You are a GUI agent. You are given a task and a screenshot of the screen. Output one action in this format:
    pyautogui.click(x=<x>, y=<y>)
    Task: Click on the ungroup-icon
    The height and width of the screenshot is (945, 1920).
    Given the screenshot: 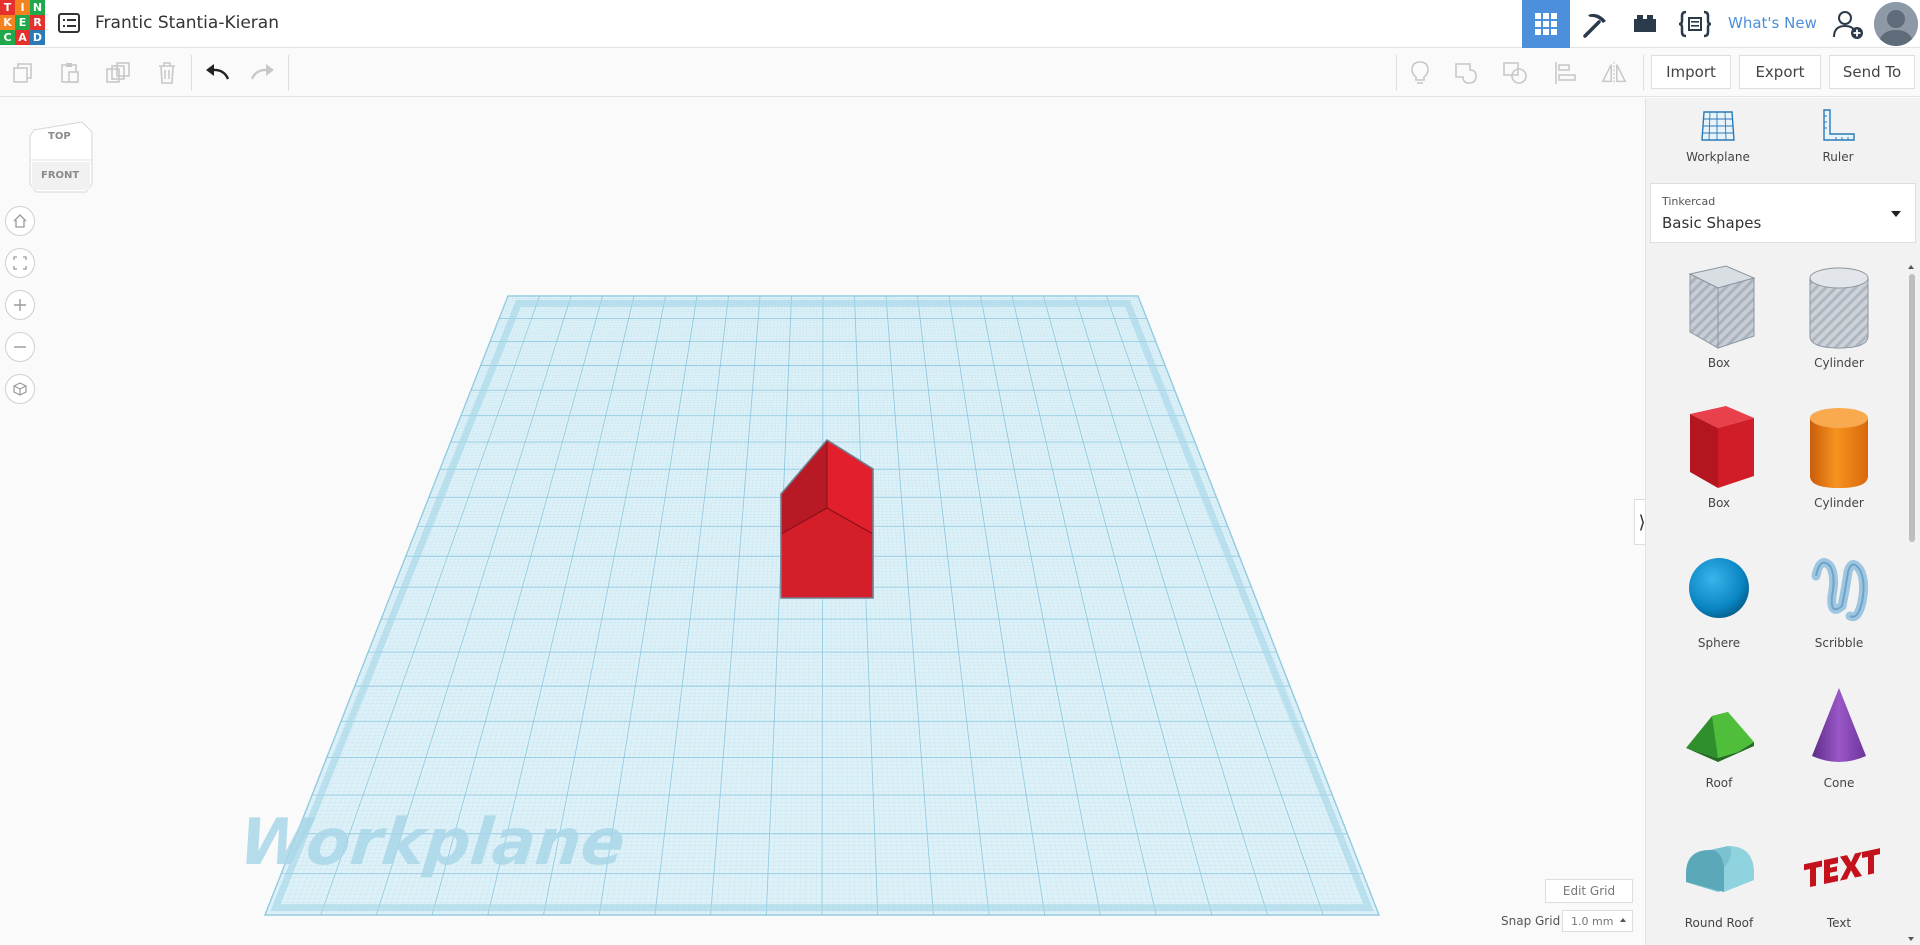 What is the action you would take?
    pyautogui.click(x=1516, y=73)
    